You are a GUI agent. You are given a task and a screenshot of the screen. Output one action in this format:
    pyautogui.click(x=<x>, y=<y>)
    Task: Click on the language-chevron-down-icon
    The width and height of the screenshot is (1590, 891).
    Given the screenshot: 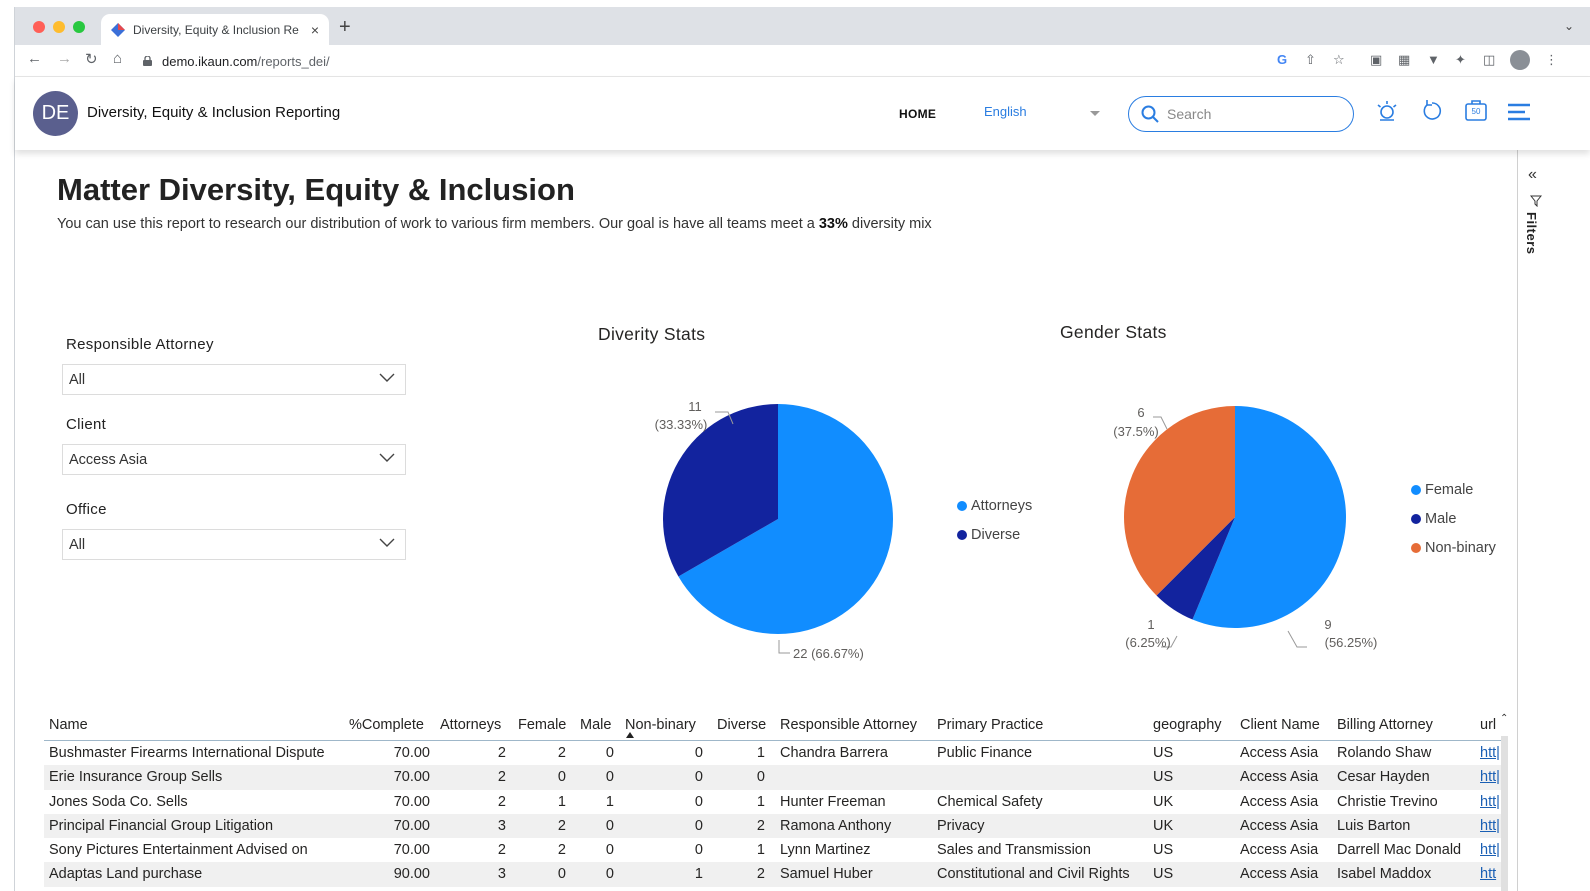 What is the action you would take?
    pyautogui.click(x=1095, y=113)
    